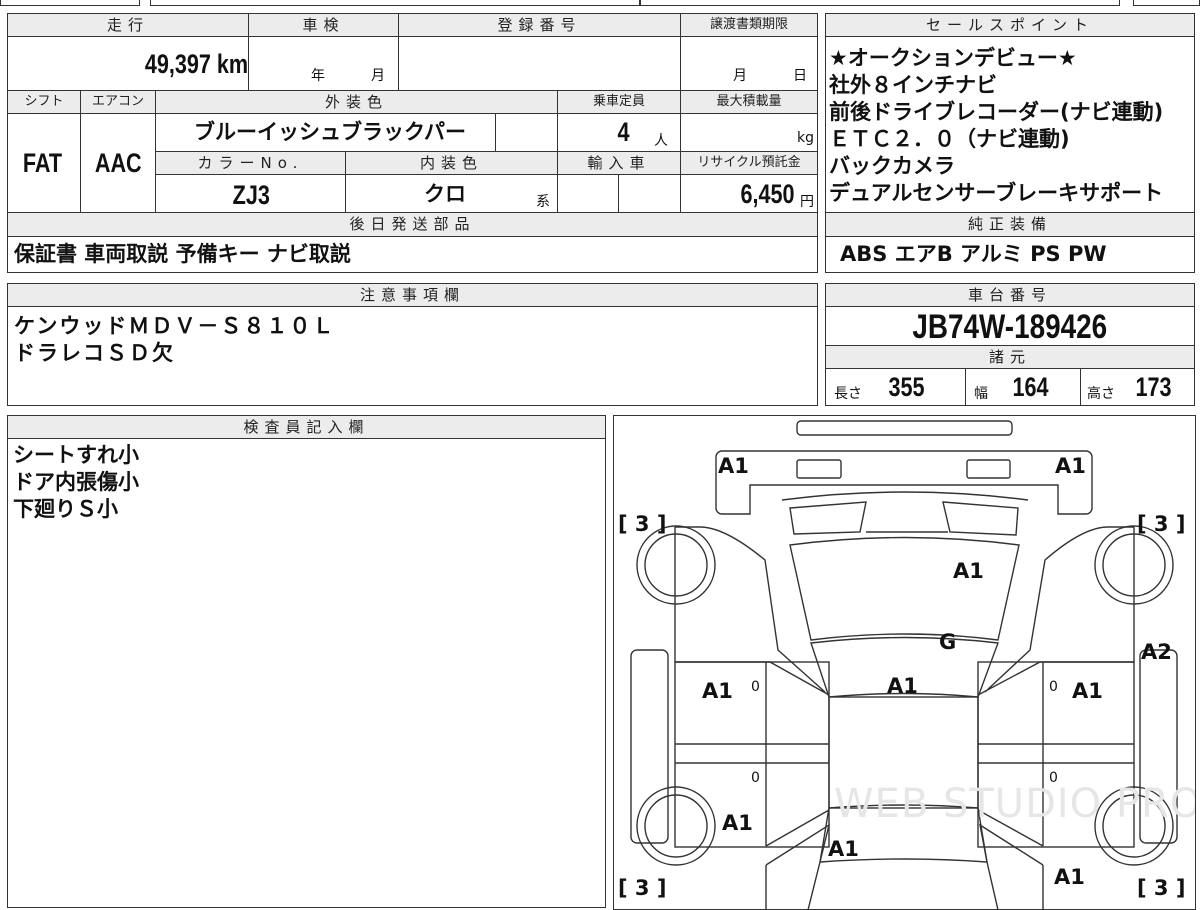 The width and height of the screenshot is (1200, 910). Describe the element at coordinates (848, 394) in the screenshot. I see `spec-length-label: 長さ` at that location.